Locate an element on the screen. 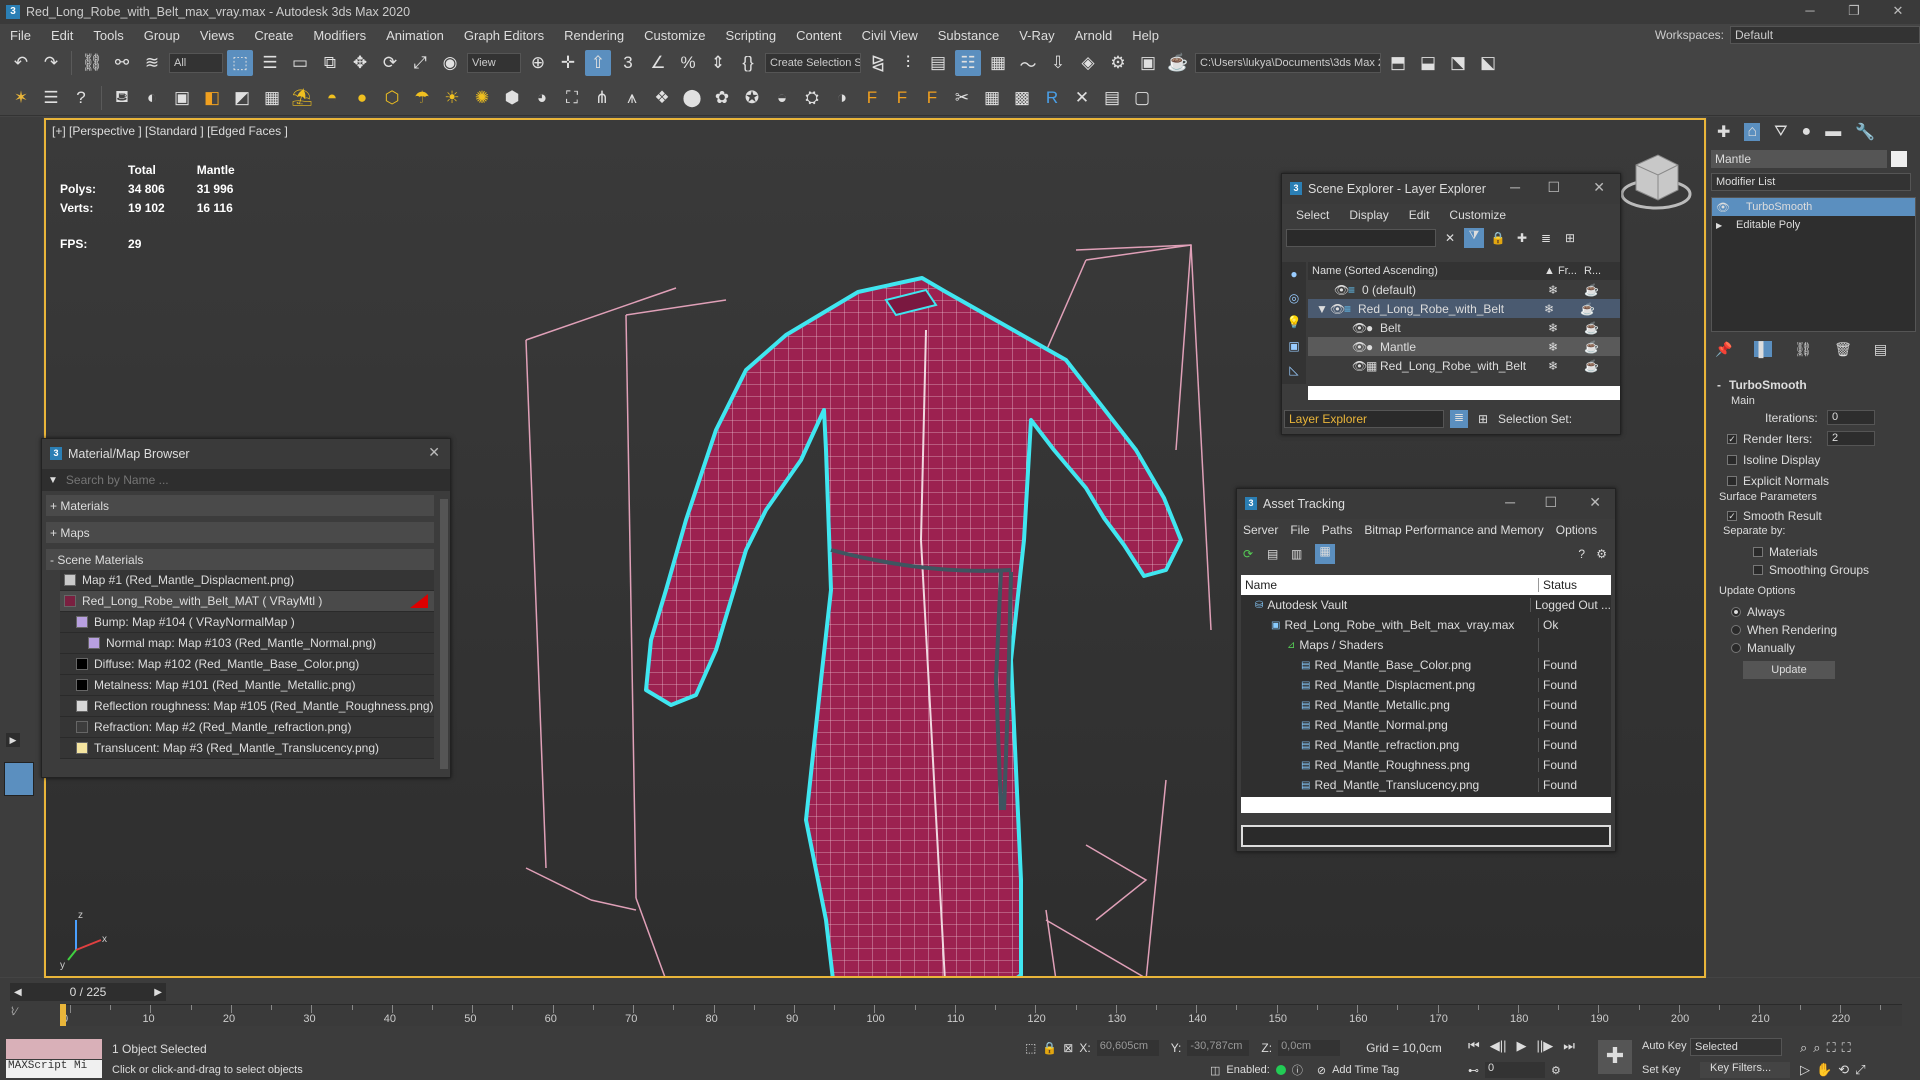 The width and height of the screenshot is (1920, 1080). group-maps: + Maps is located at coordinates (240, 532).